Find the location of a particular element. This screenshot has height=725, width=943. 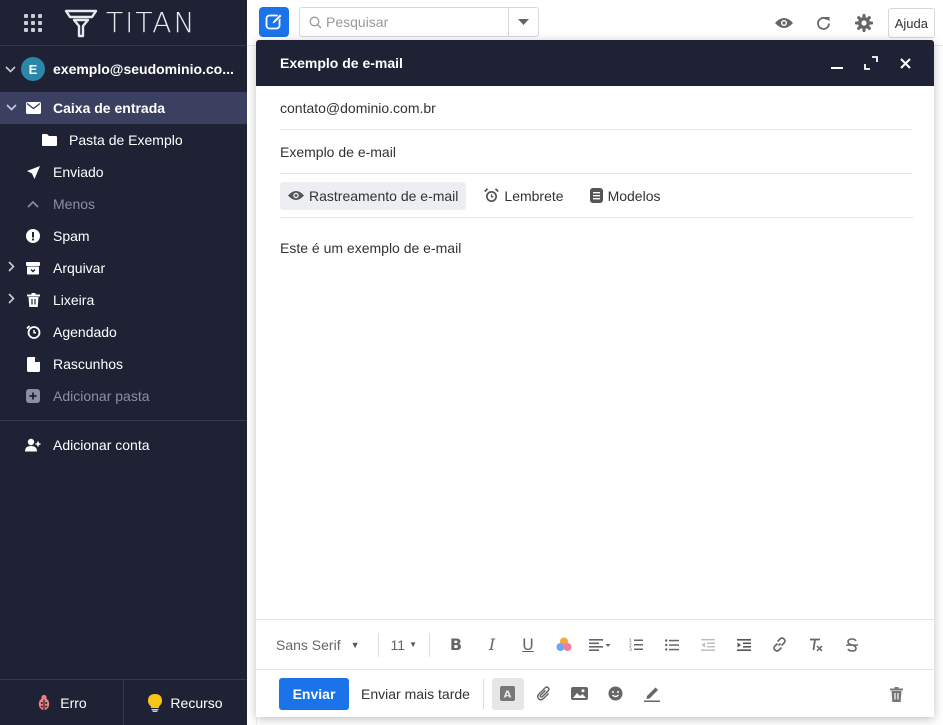

report-bug-button: Erro is located at coordinates (61, 702).